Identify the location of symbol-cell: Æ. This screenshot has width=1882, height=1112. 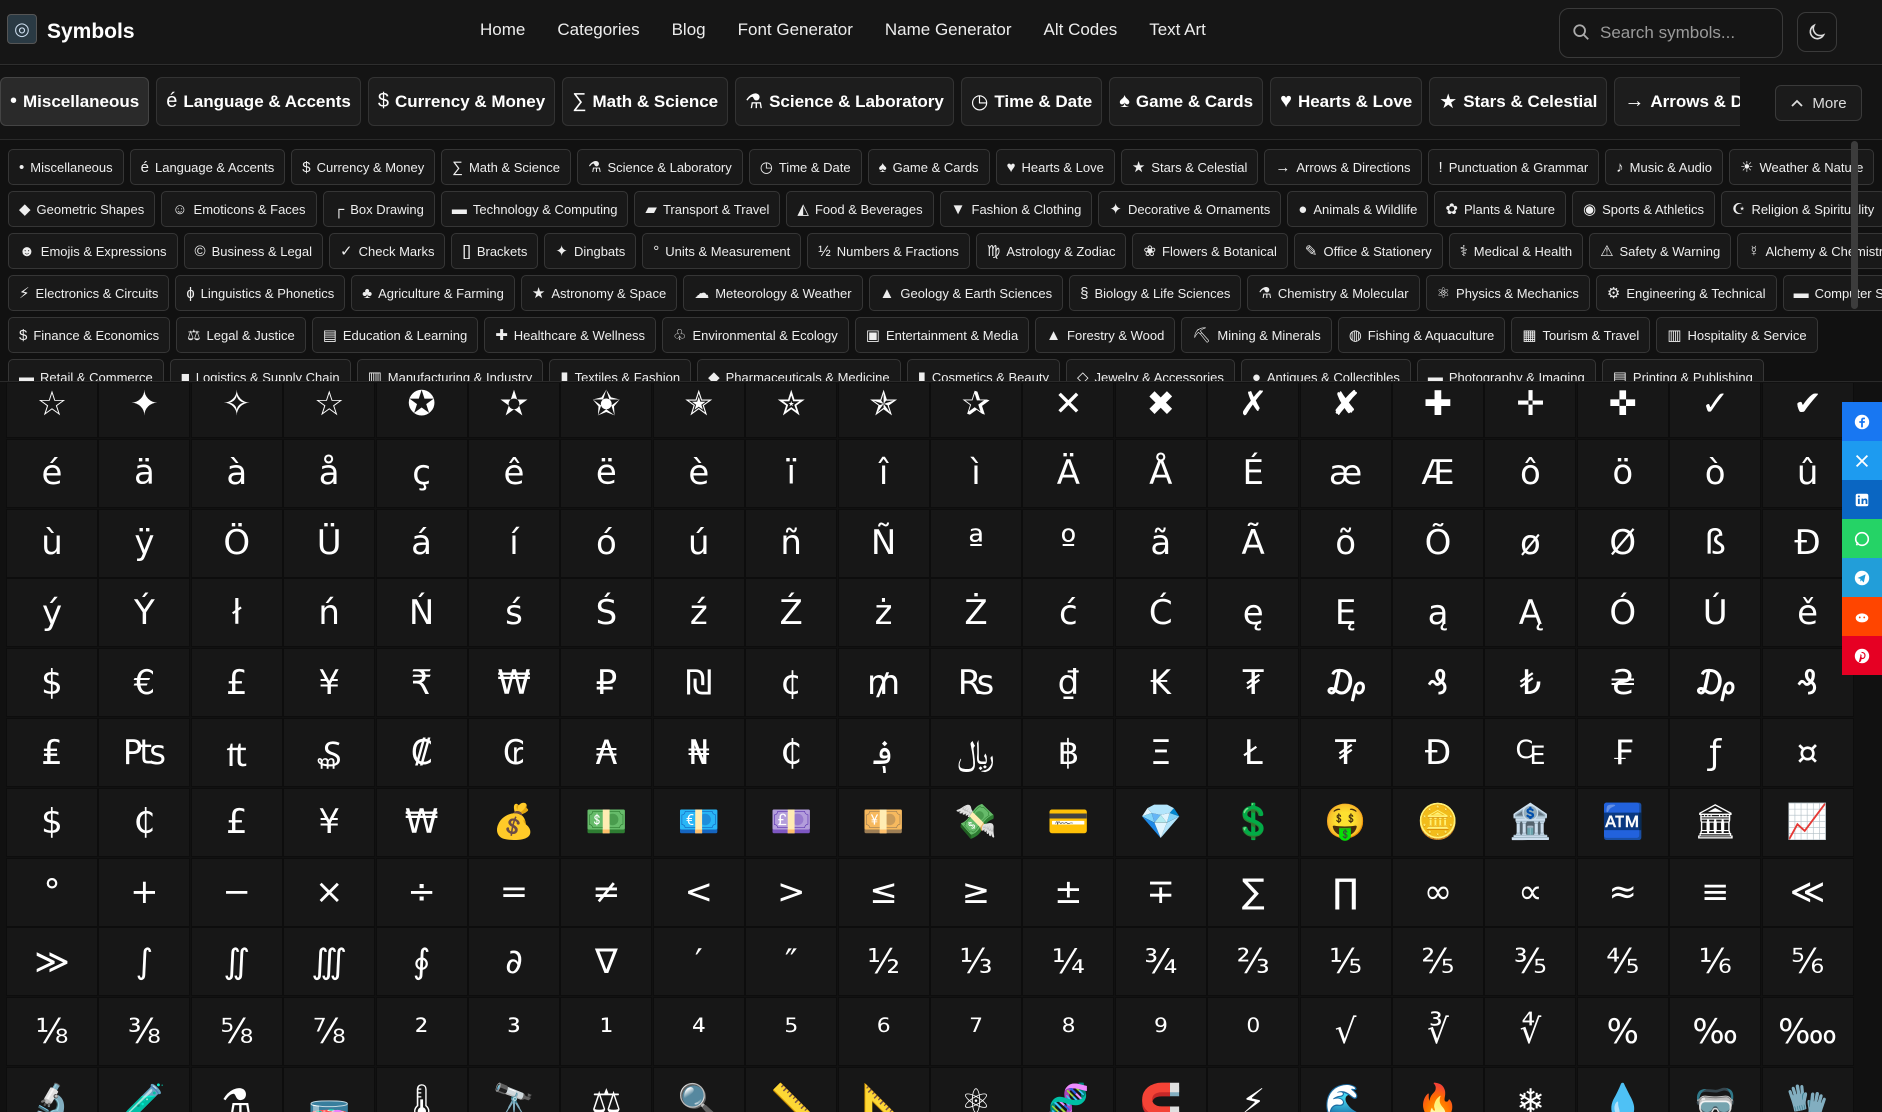
(1438, 473).